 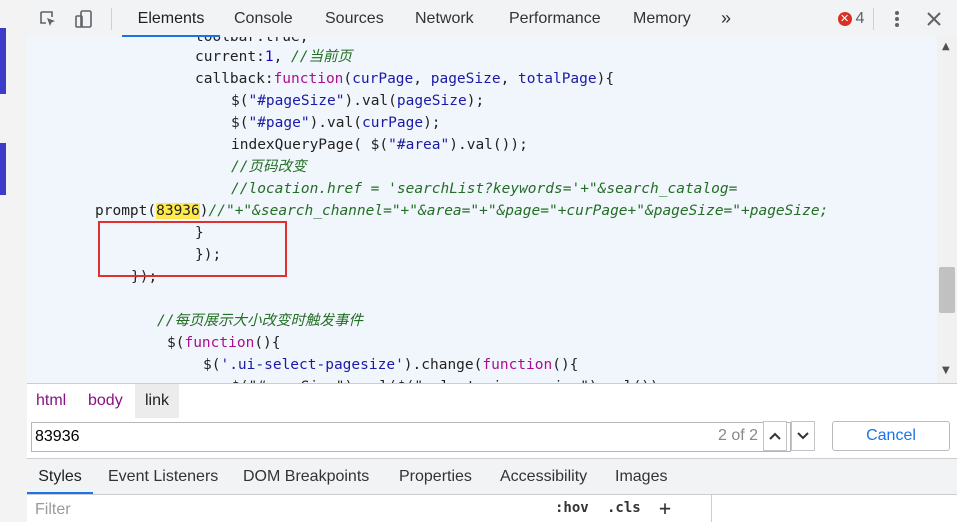 What do you see at coordinates (444, 18) in the screenshot?
I see `tab-network: Network` at bounding box center [444, 18].